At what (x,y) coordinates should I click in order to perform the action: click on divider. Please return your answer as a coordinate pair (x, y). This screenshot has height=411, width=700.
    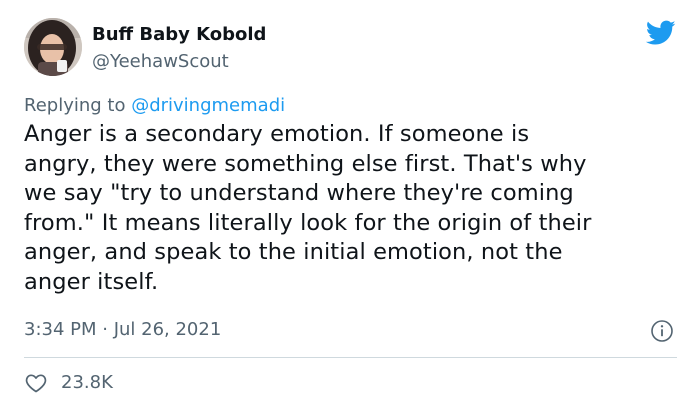
    Looking at the image, I should click on (350, 357).